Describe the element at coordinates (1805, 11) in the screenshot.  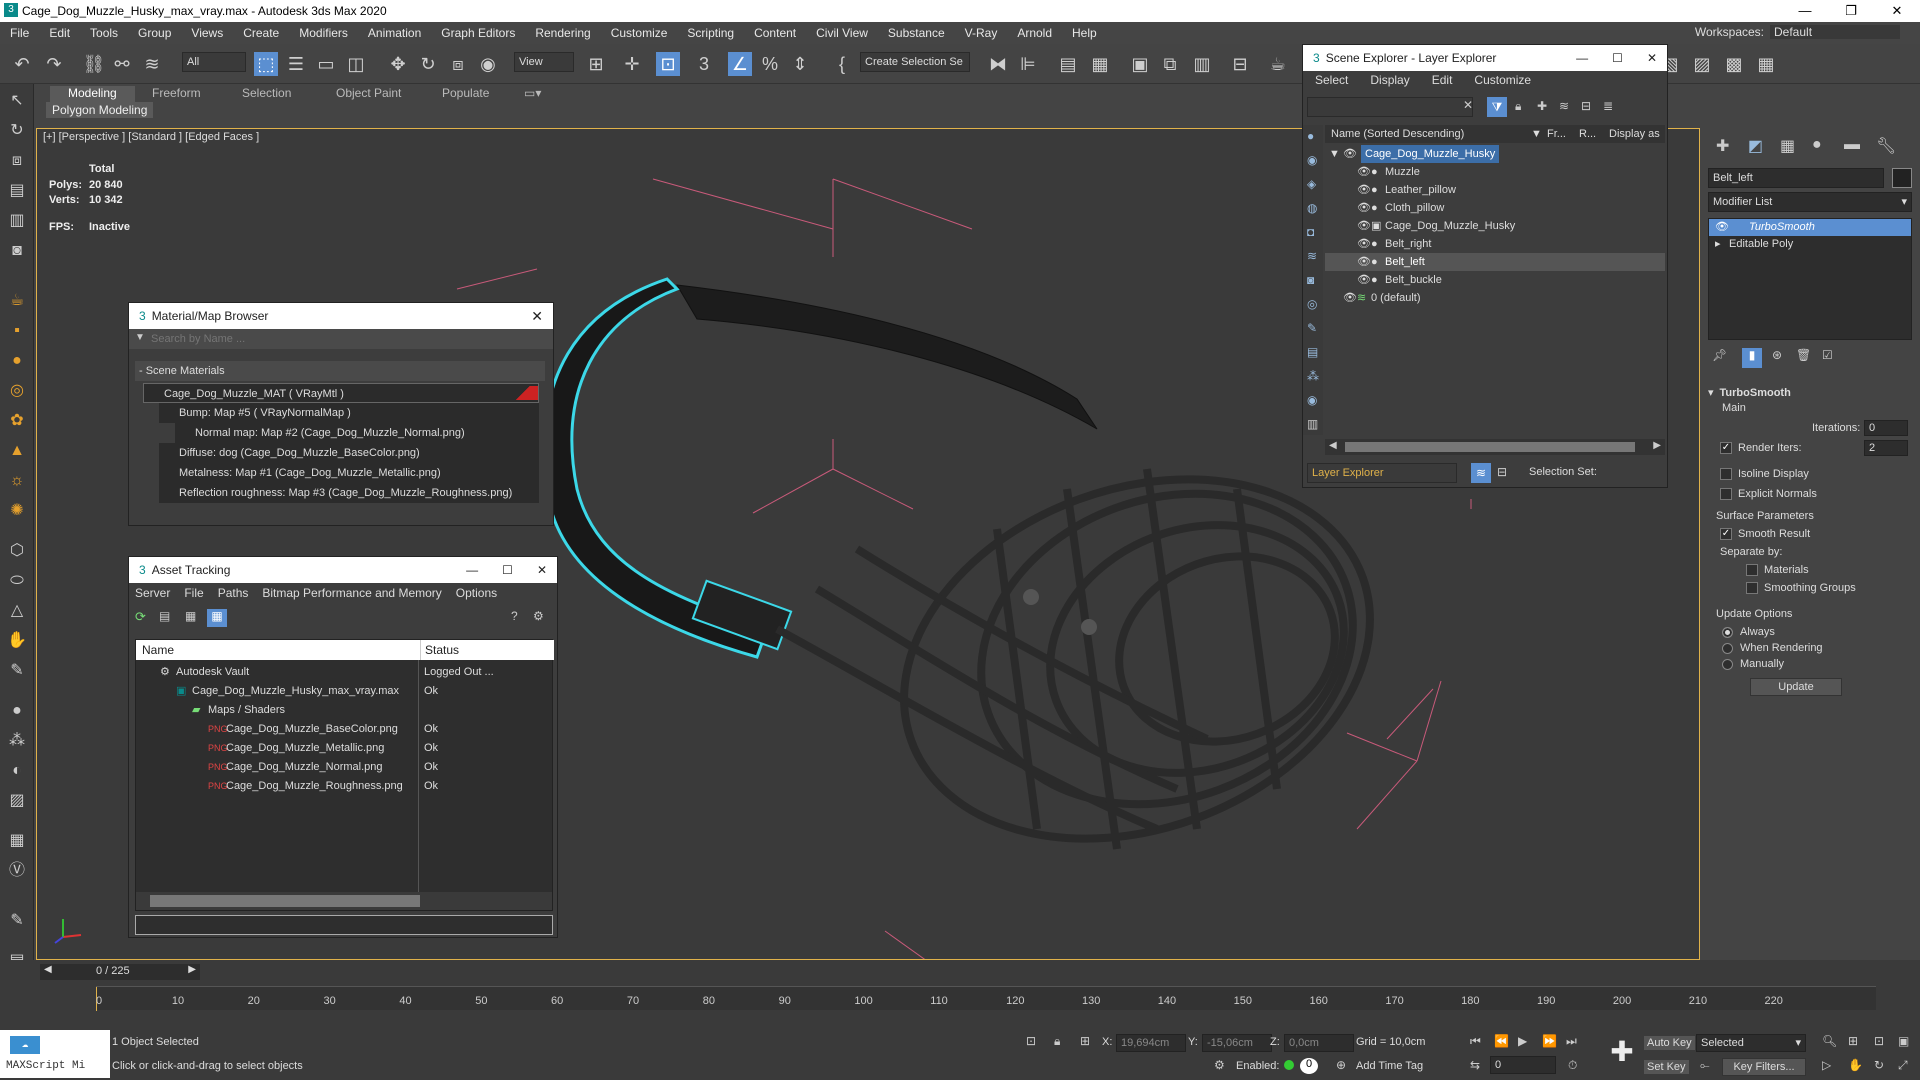
I see `minimize-icon: —` at that location.